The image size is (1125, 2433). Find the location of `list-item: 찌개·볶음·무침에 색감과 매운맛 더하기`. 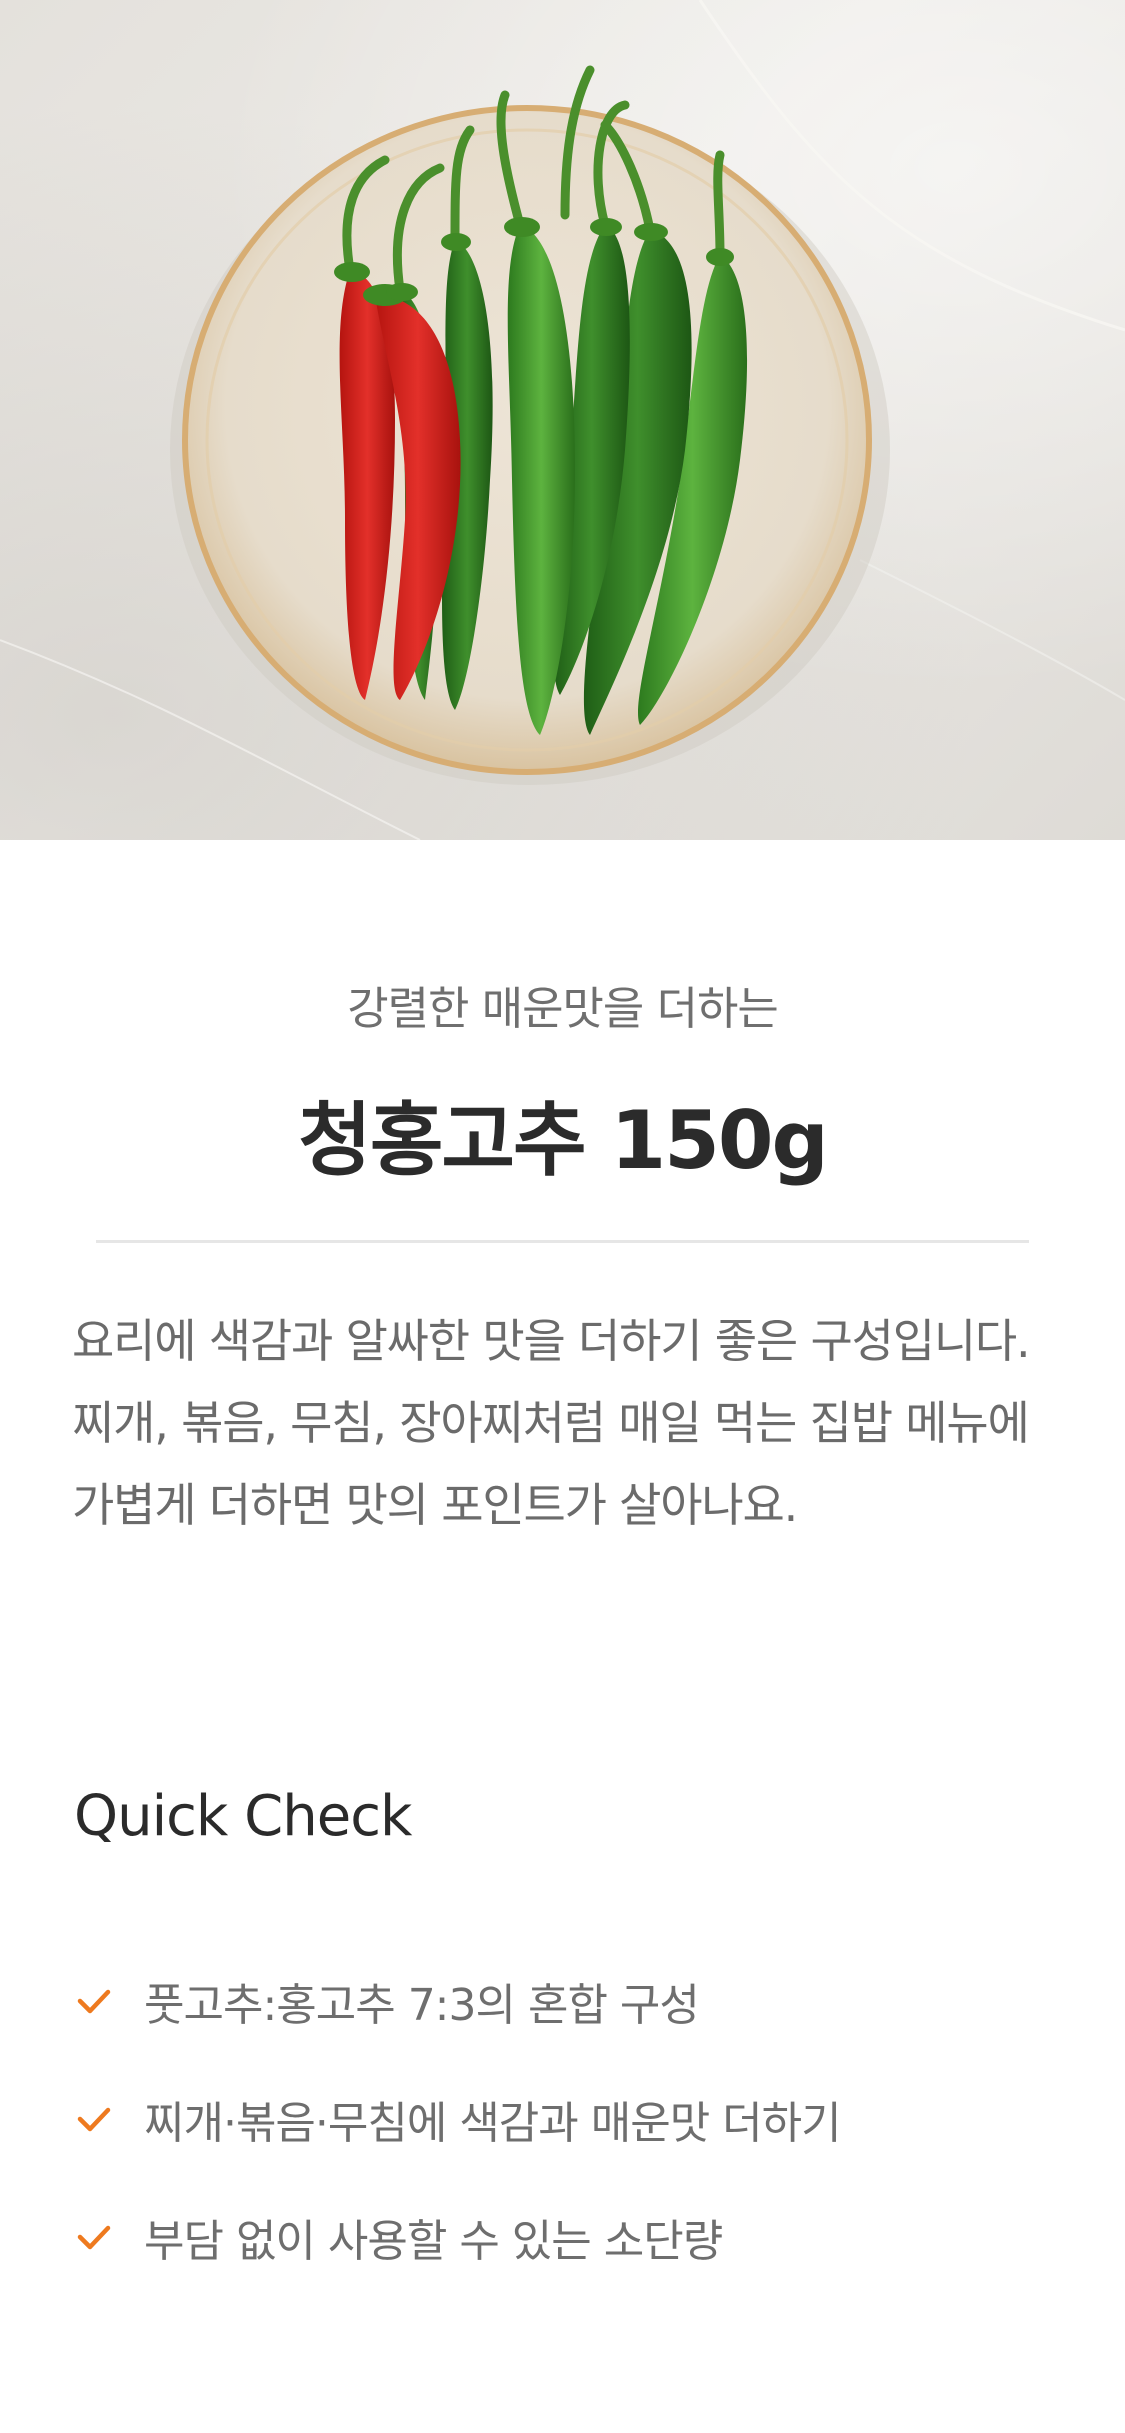

list-item: 찌개·볶음·무침에 색감과 매운맛 더하기 is located at coordinates (564, 2119).